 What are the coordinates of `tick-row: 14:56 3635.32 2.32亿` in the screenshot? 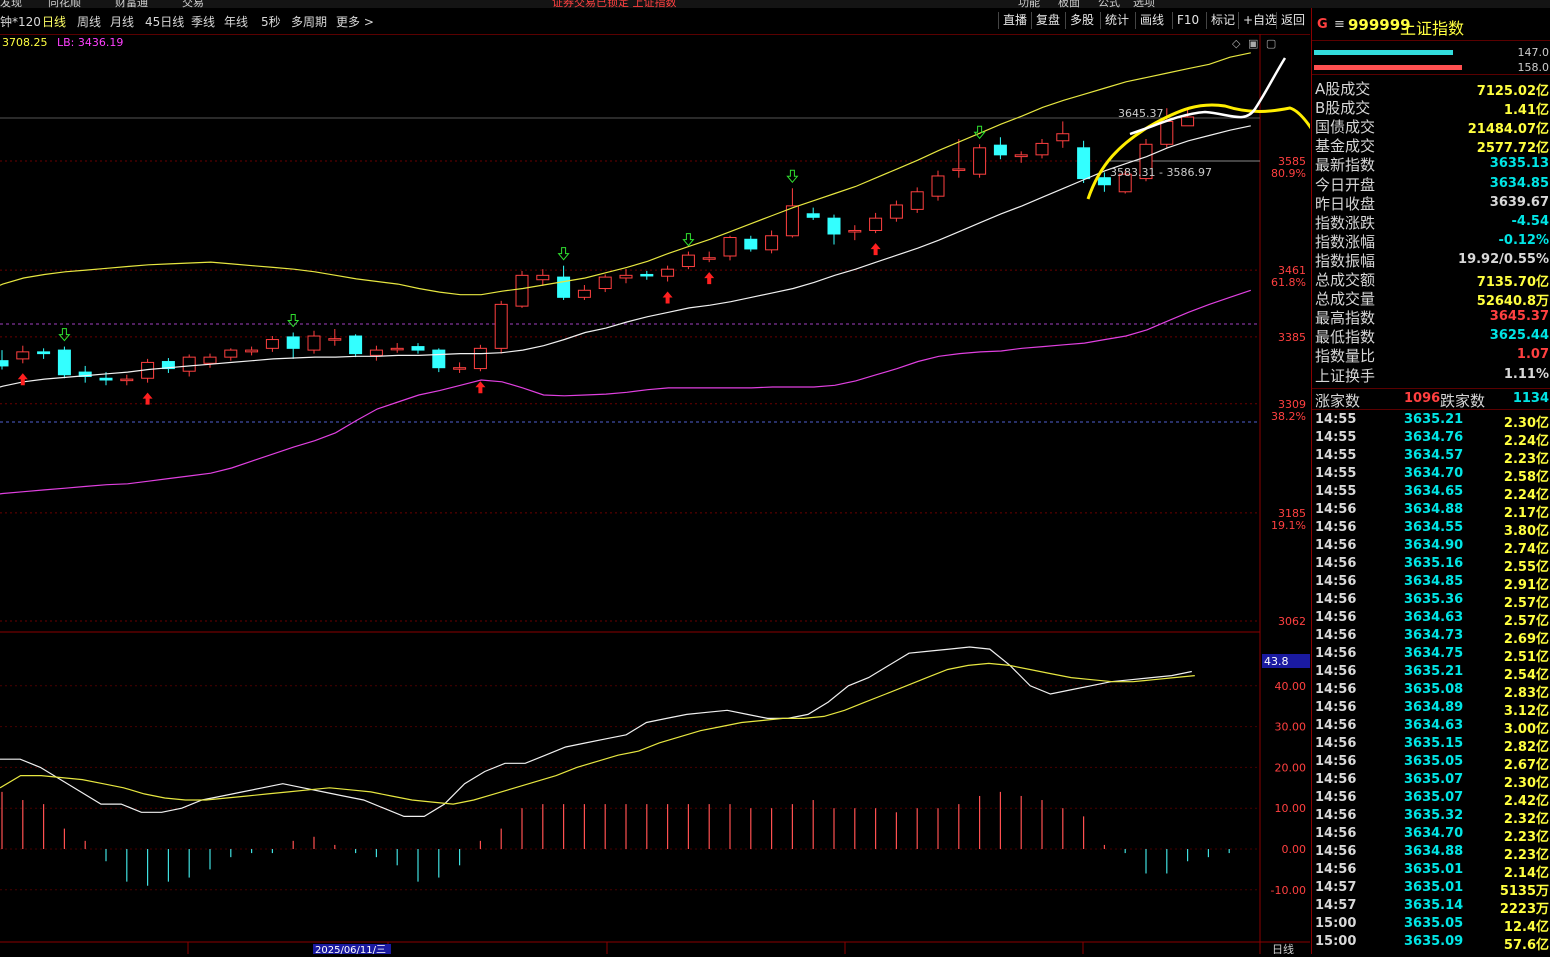 It's located at (1431, 817).